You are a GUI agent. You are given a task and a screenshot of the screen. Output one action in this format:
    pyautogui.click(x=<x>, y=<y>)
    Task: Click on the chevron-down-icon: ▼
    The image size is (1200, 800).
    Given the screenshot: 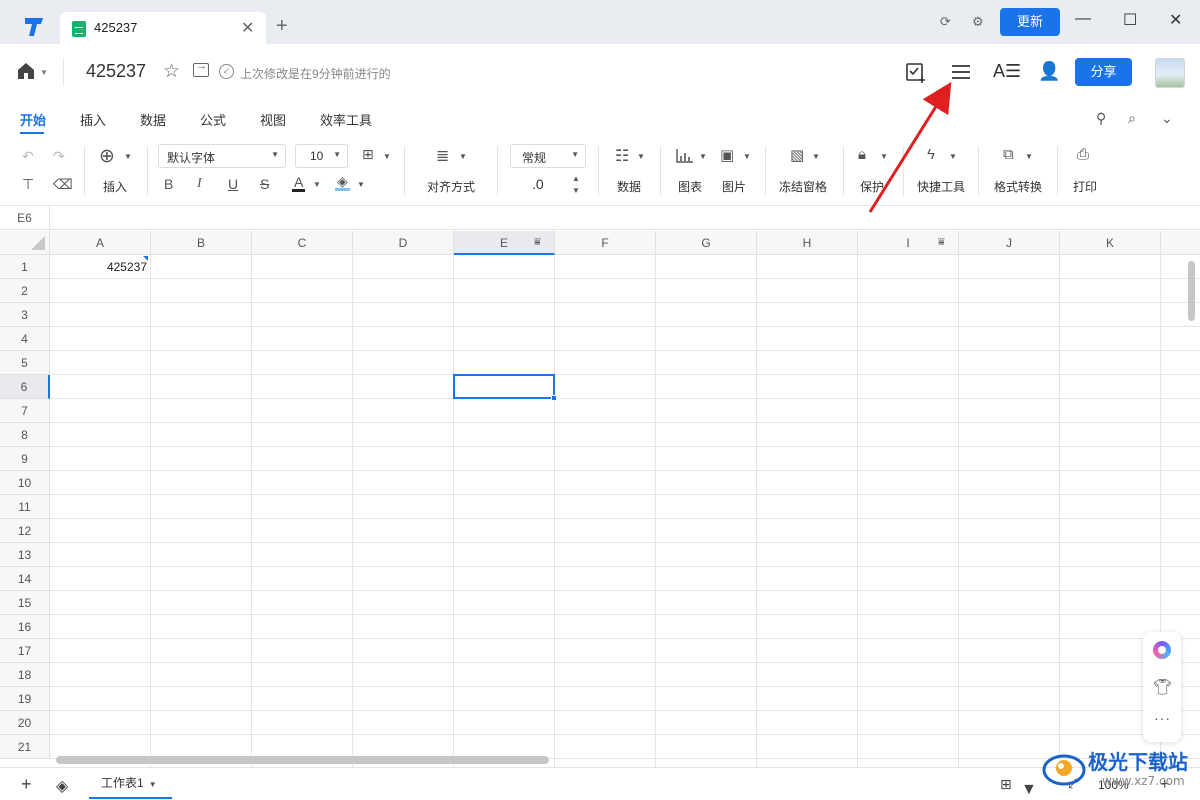 What is the action you would take?
    pyautogui.click(x=153, y=784)
    